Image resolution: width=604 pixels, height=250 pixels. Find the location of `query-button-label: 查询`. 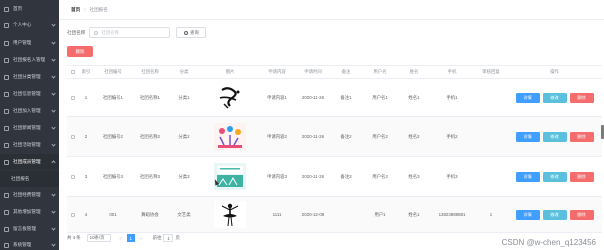

query-button-label: 查询 is located at coordinates (194, 32).